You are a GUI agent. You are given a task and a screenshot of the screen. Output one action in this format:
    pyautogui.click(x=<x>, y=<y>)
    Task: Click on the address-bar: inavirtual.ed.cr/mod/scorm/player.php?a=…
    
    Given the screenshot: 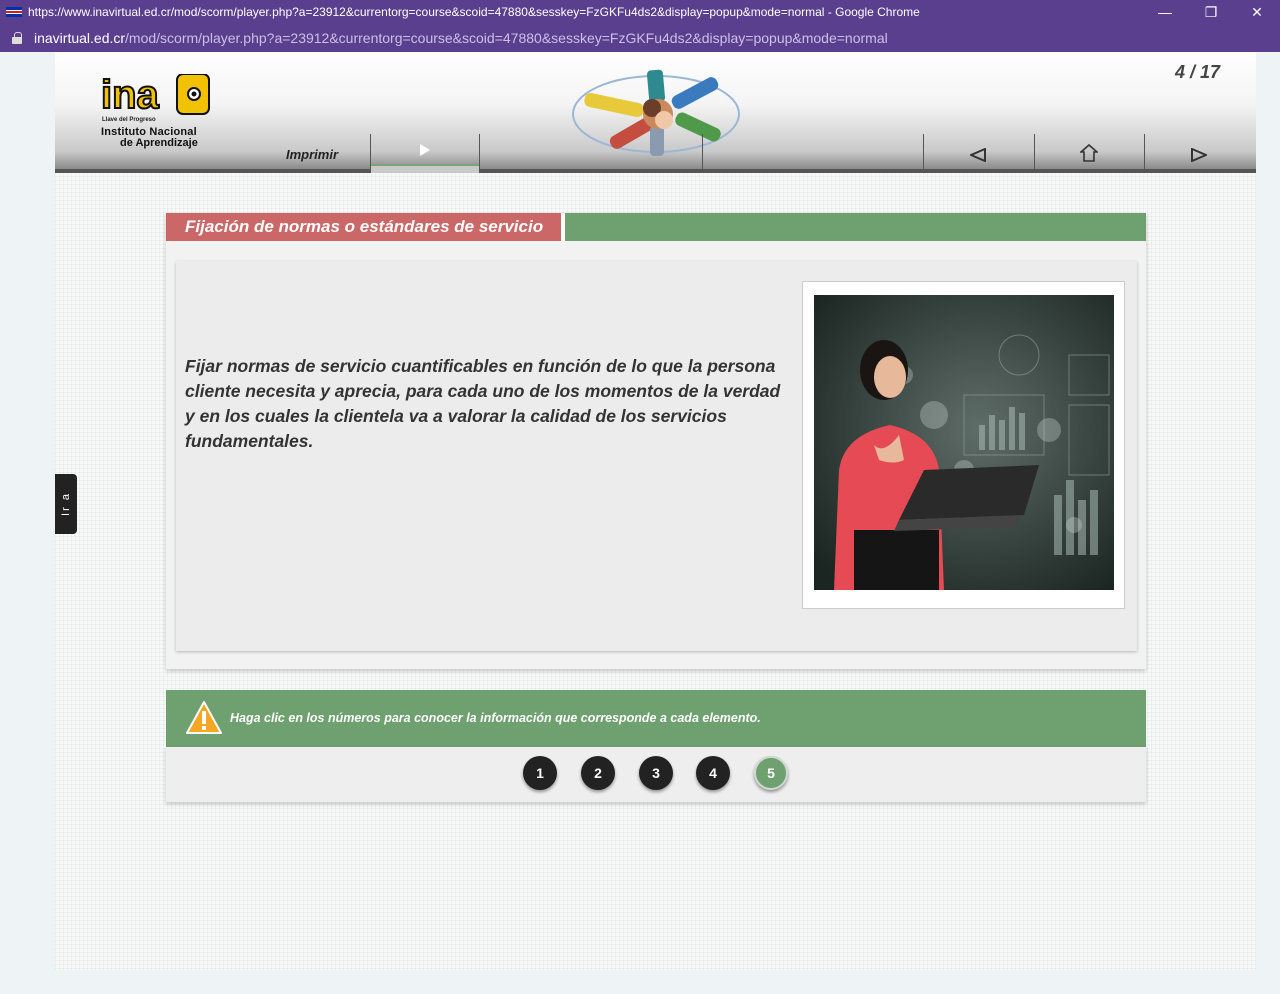 What is the action you would take?
    pyautogui.click(x=640, y=38)
    